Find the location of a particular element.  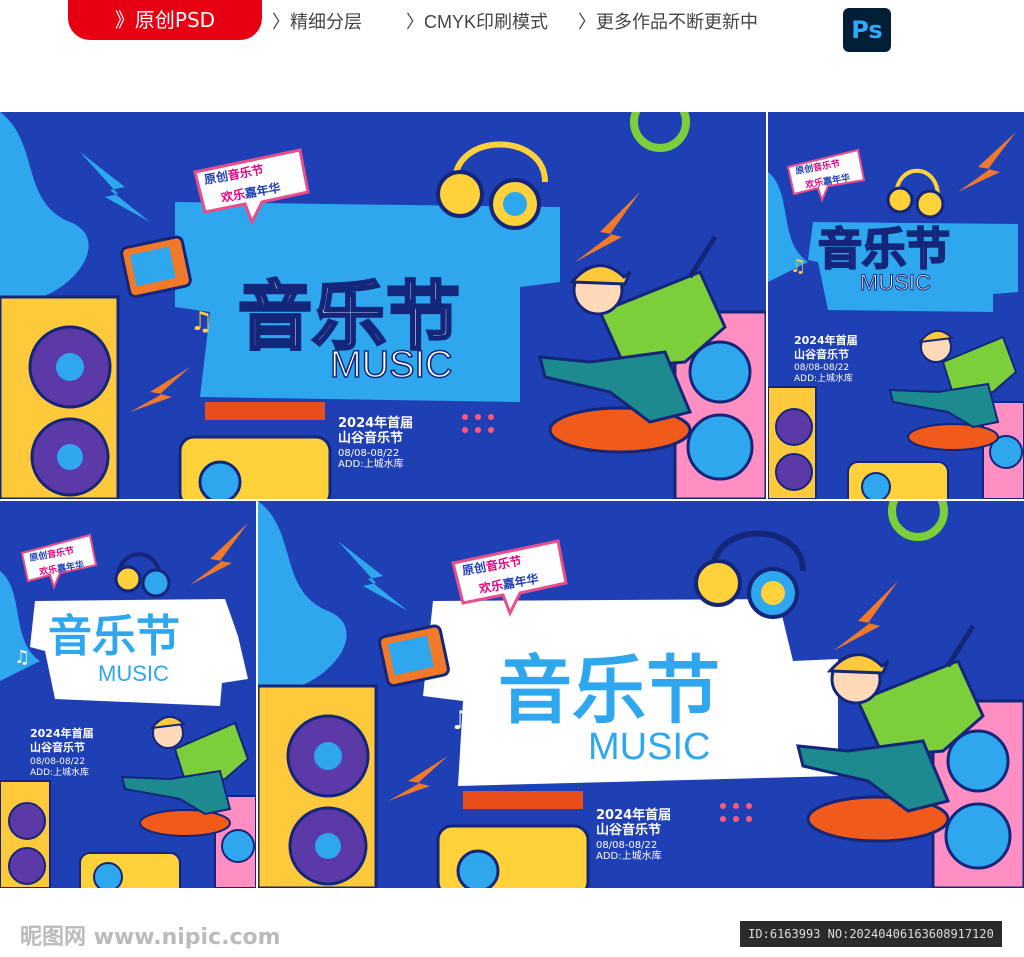

top-bar: 》原创PSD 〉精细分层 〉CMYK印刷模式 〉更多作品不断更新中 Ps is located at coordinates (512, 30).